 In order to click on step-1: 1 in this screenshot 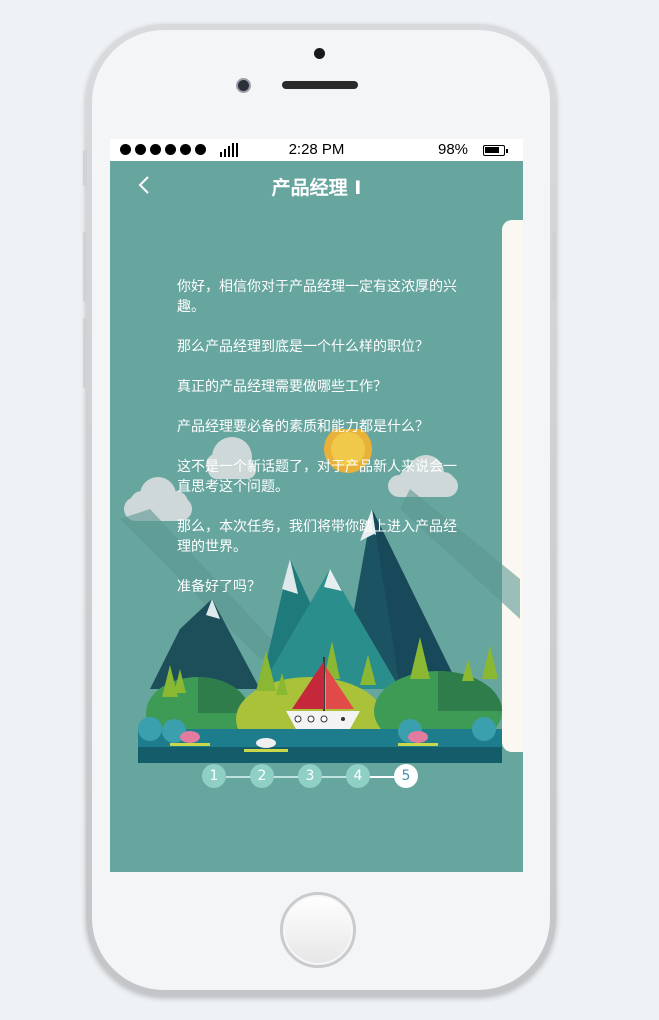, I will do `click(214, 776)`.